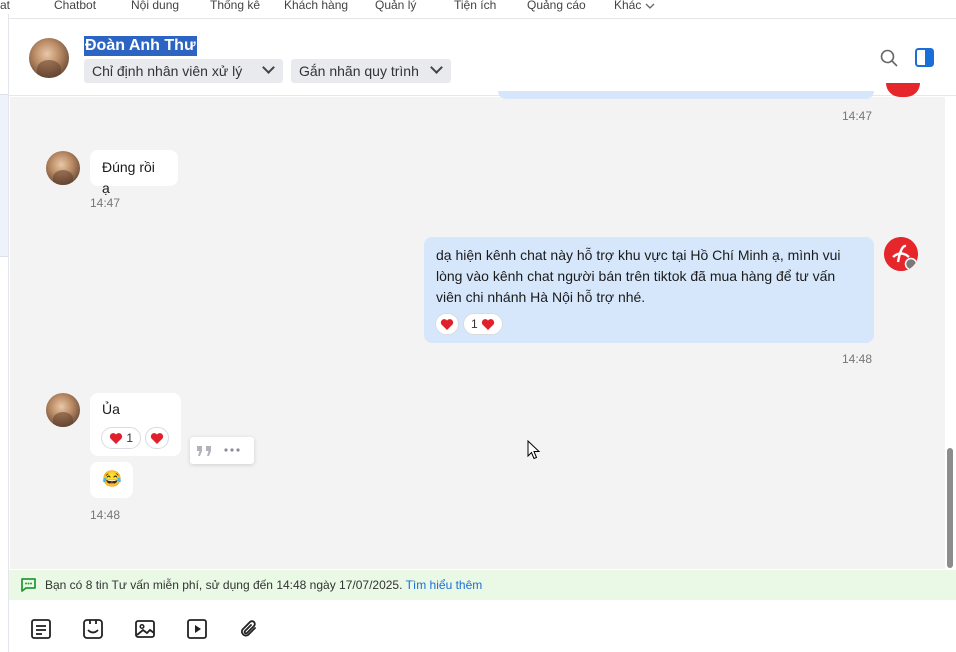  Describe the element at coordinates (4, 333) in the screenshot. I see `conversation-list-edge` at that location.